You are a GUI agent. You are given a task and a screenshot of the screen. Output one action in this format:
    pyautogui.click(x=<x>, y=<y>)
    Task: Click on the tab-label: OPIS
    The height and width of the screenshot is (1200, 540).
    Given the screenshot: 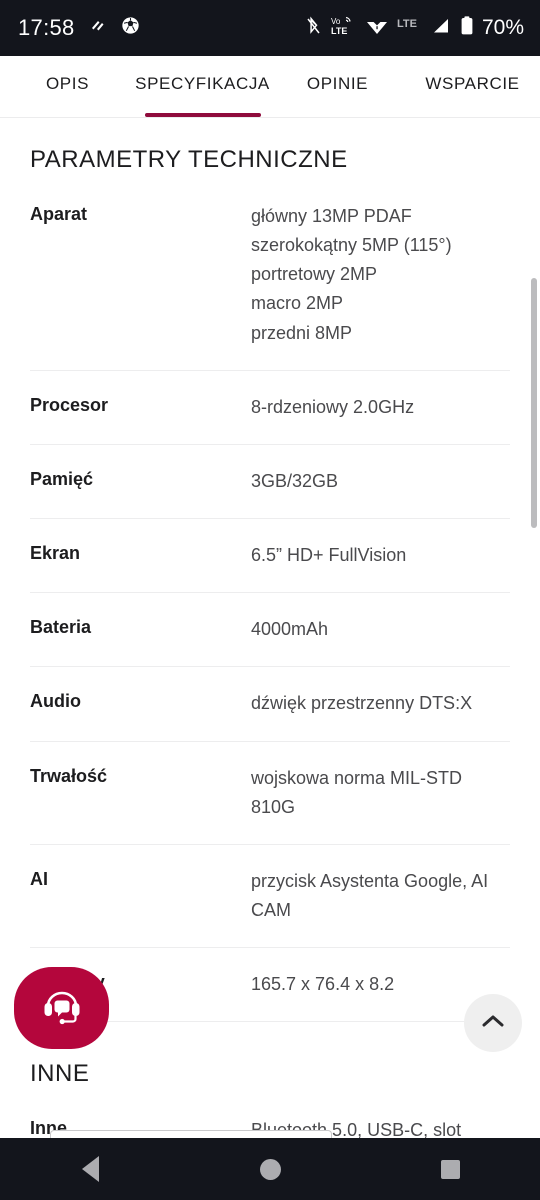 What is the action you would take?
    pyautogui.click(x=67, y=83)
    